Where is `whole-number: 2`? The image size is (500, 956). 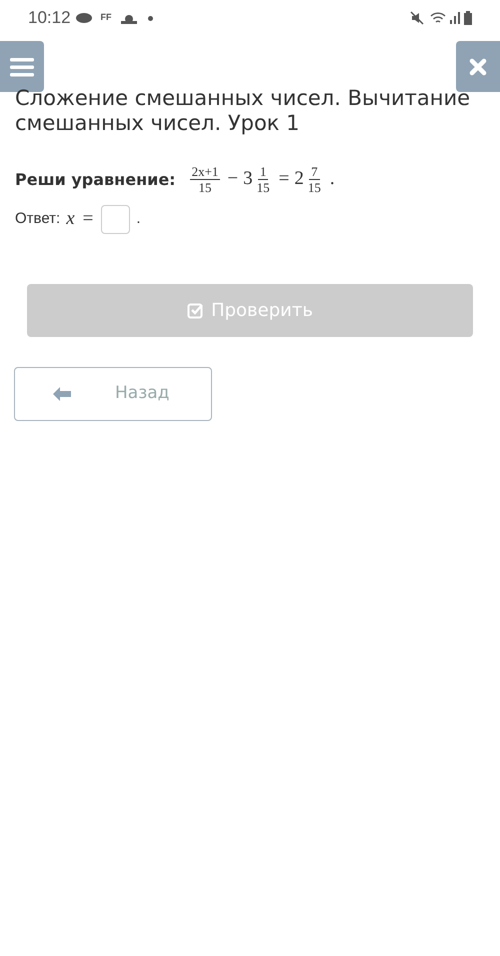 whole-number: 2 is located at coordinates (299, 179).